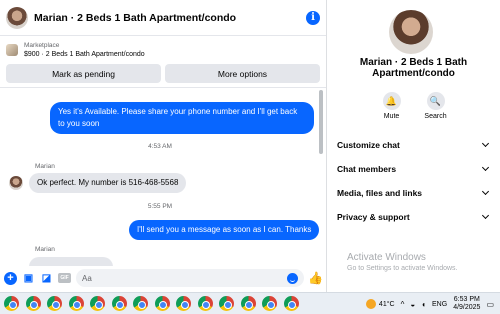 Image resolution: width=500 pixels, height=314 pixels. I want to click on listing-title: $900 · 2 Beds 1 Bath Apartment/condo, so click(84, 54).